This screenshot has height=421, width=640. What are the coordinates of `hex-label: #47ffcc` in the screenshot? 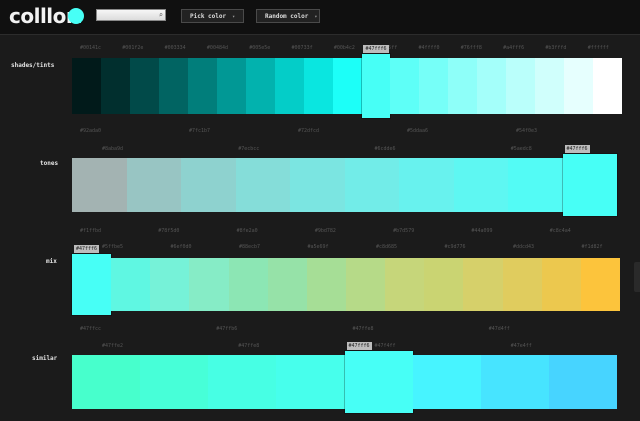 It's located at (90, 329).